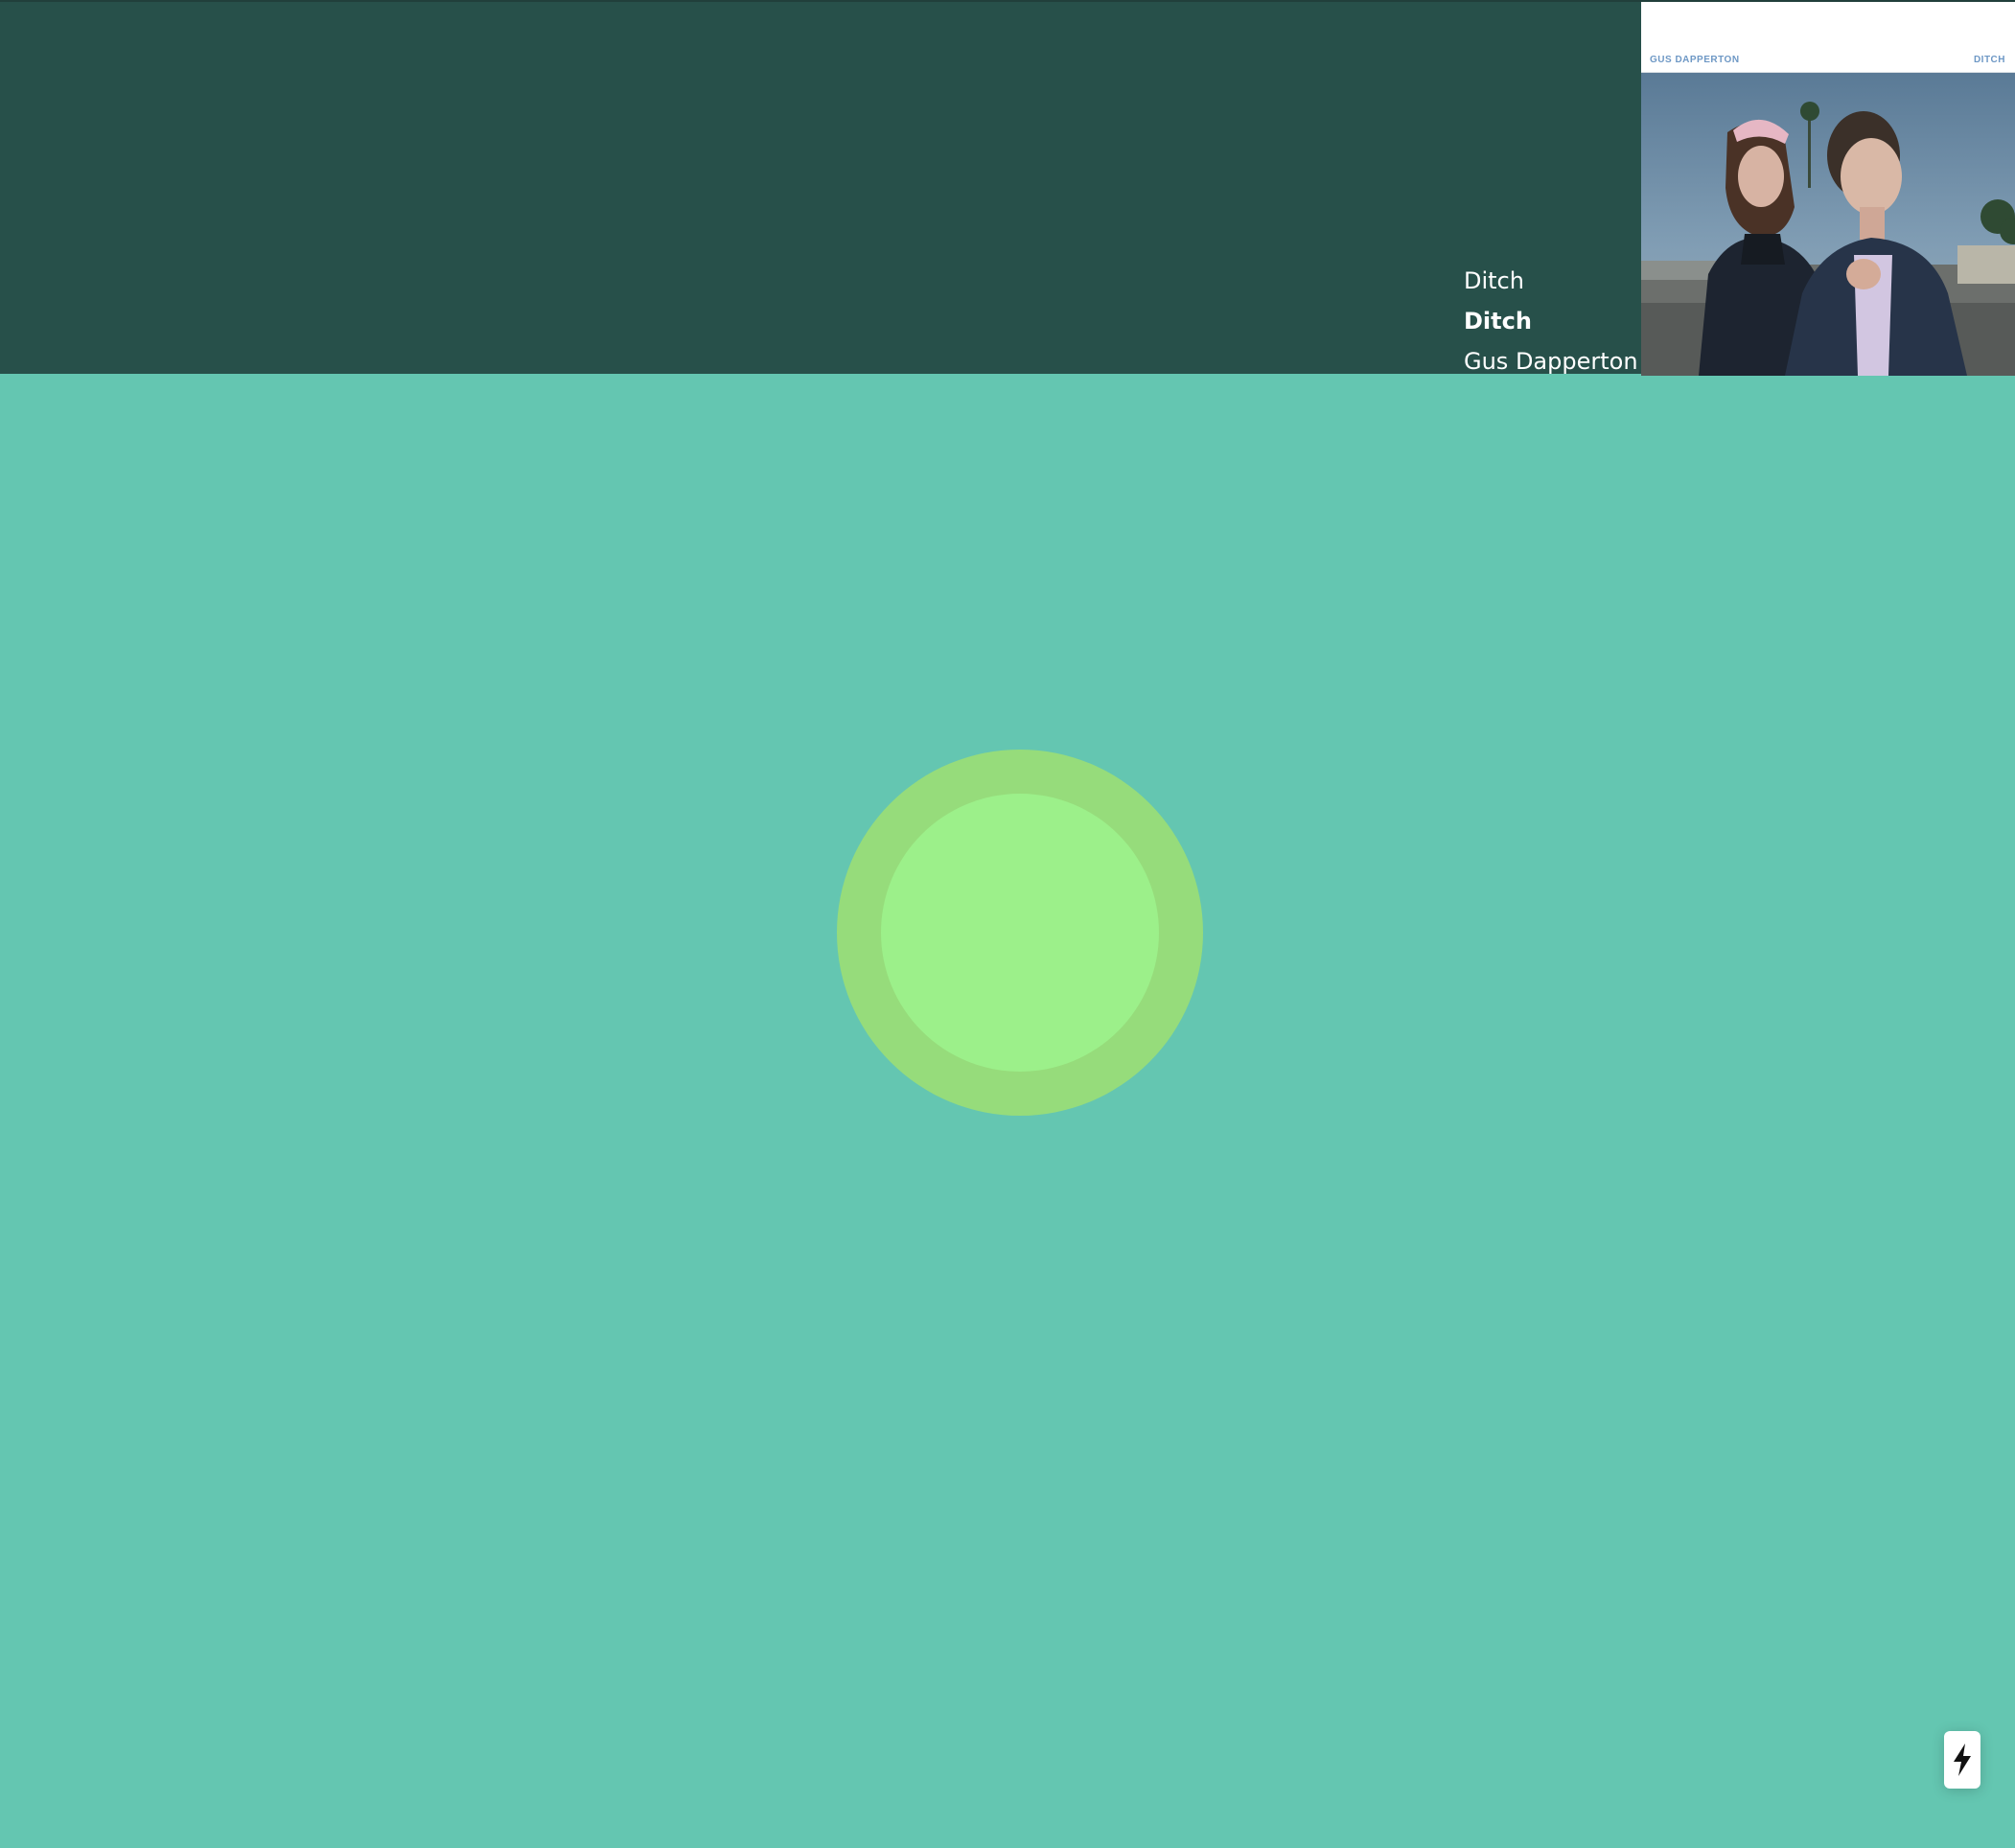 Image resolution: width=2015 pixels, height=1848 pixels. What do you see at coordinates (1551, 362) in the screenshot?
I see `artist-name: Gus Dapperton` at bounding box center [1551, 362].